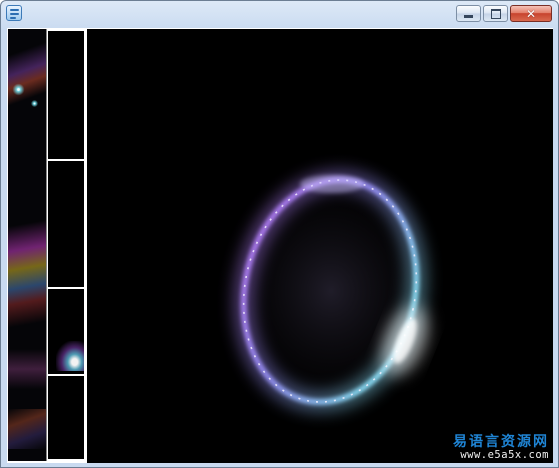  Describe the element at coordinates (504, 454) in the screenshot. I see `watermark-url: www.e5a5x.com` at that location.